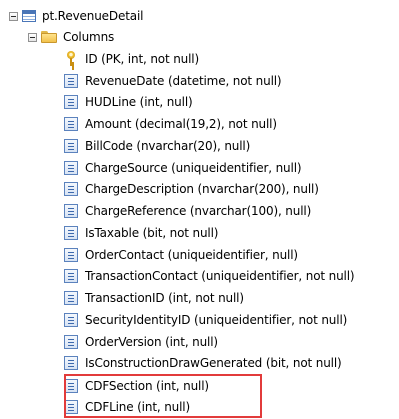  I want to click on column-label: HUDLine (int, null), so click(139, 101).